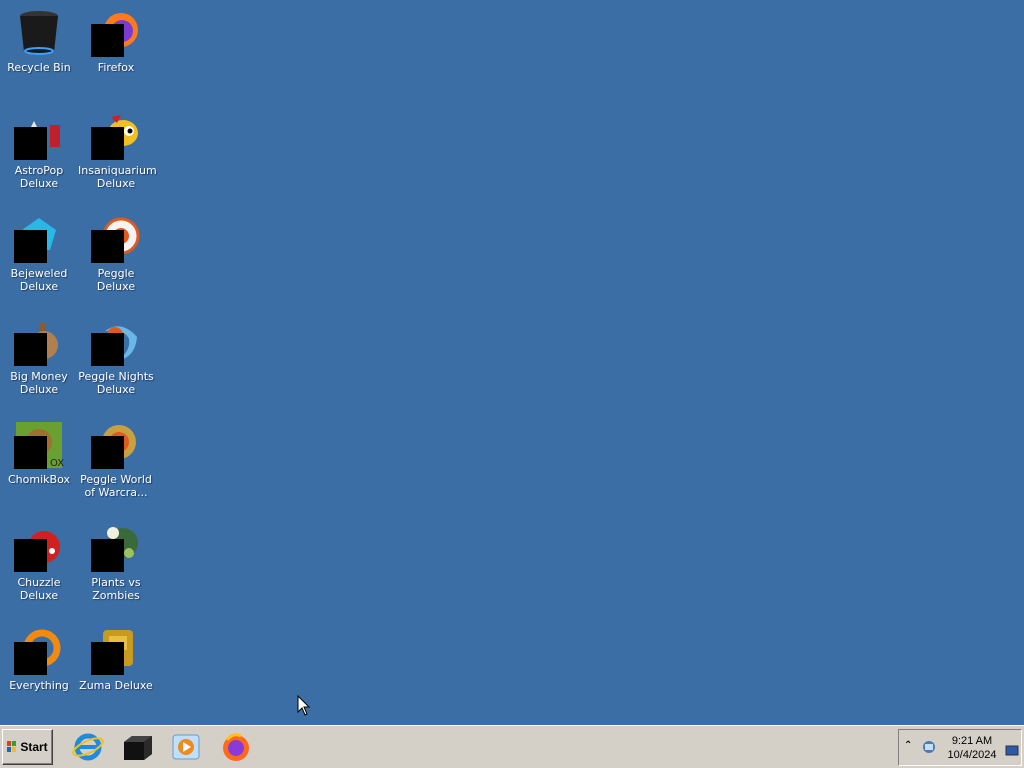 The width and height of the screenshot is (1024, 768). Describe the element at coordinates (116, 445) in the screenshot. I see `peggle-wow-icon` at that location.